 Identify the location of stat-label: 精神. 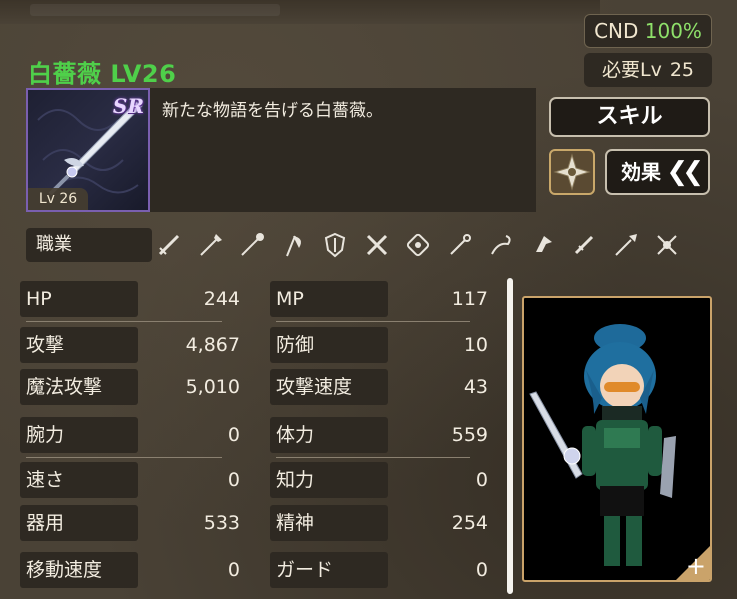
(329, 523).